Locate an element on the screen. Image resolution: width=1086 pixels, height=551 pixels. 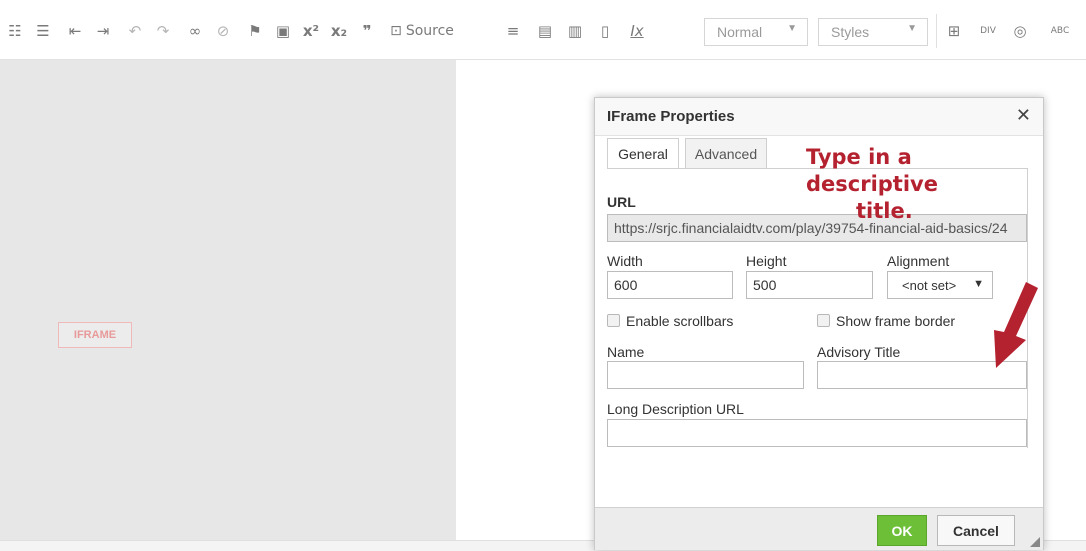
ok-button: OK is located at coordinates (902, 530).